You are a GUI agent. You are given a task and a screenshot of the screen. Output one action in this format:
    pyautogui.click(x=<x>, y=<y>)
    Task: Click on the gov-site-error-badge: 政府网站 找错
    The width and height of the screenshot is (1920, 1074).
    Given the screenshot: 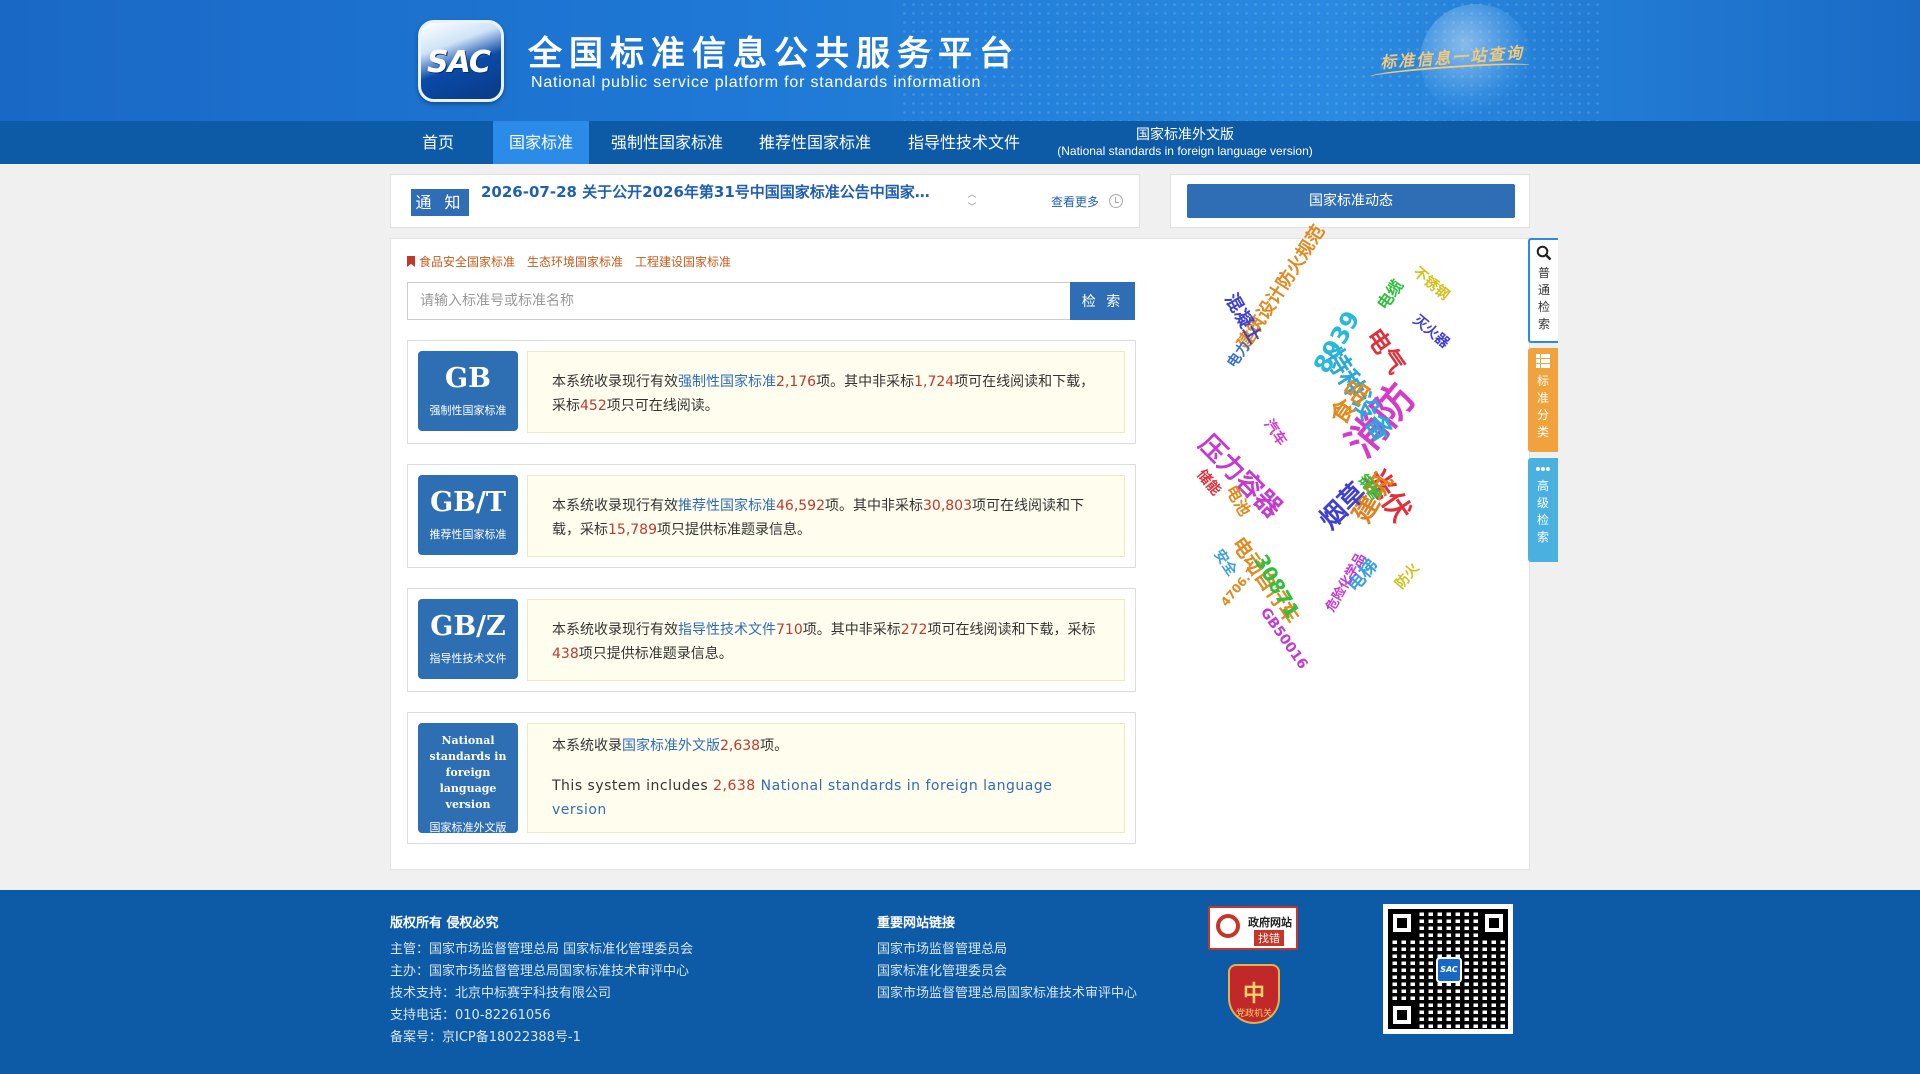 What is the action you would take?
    pyautogui.click(x=1253, y=928)
    